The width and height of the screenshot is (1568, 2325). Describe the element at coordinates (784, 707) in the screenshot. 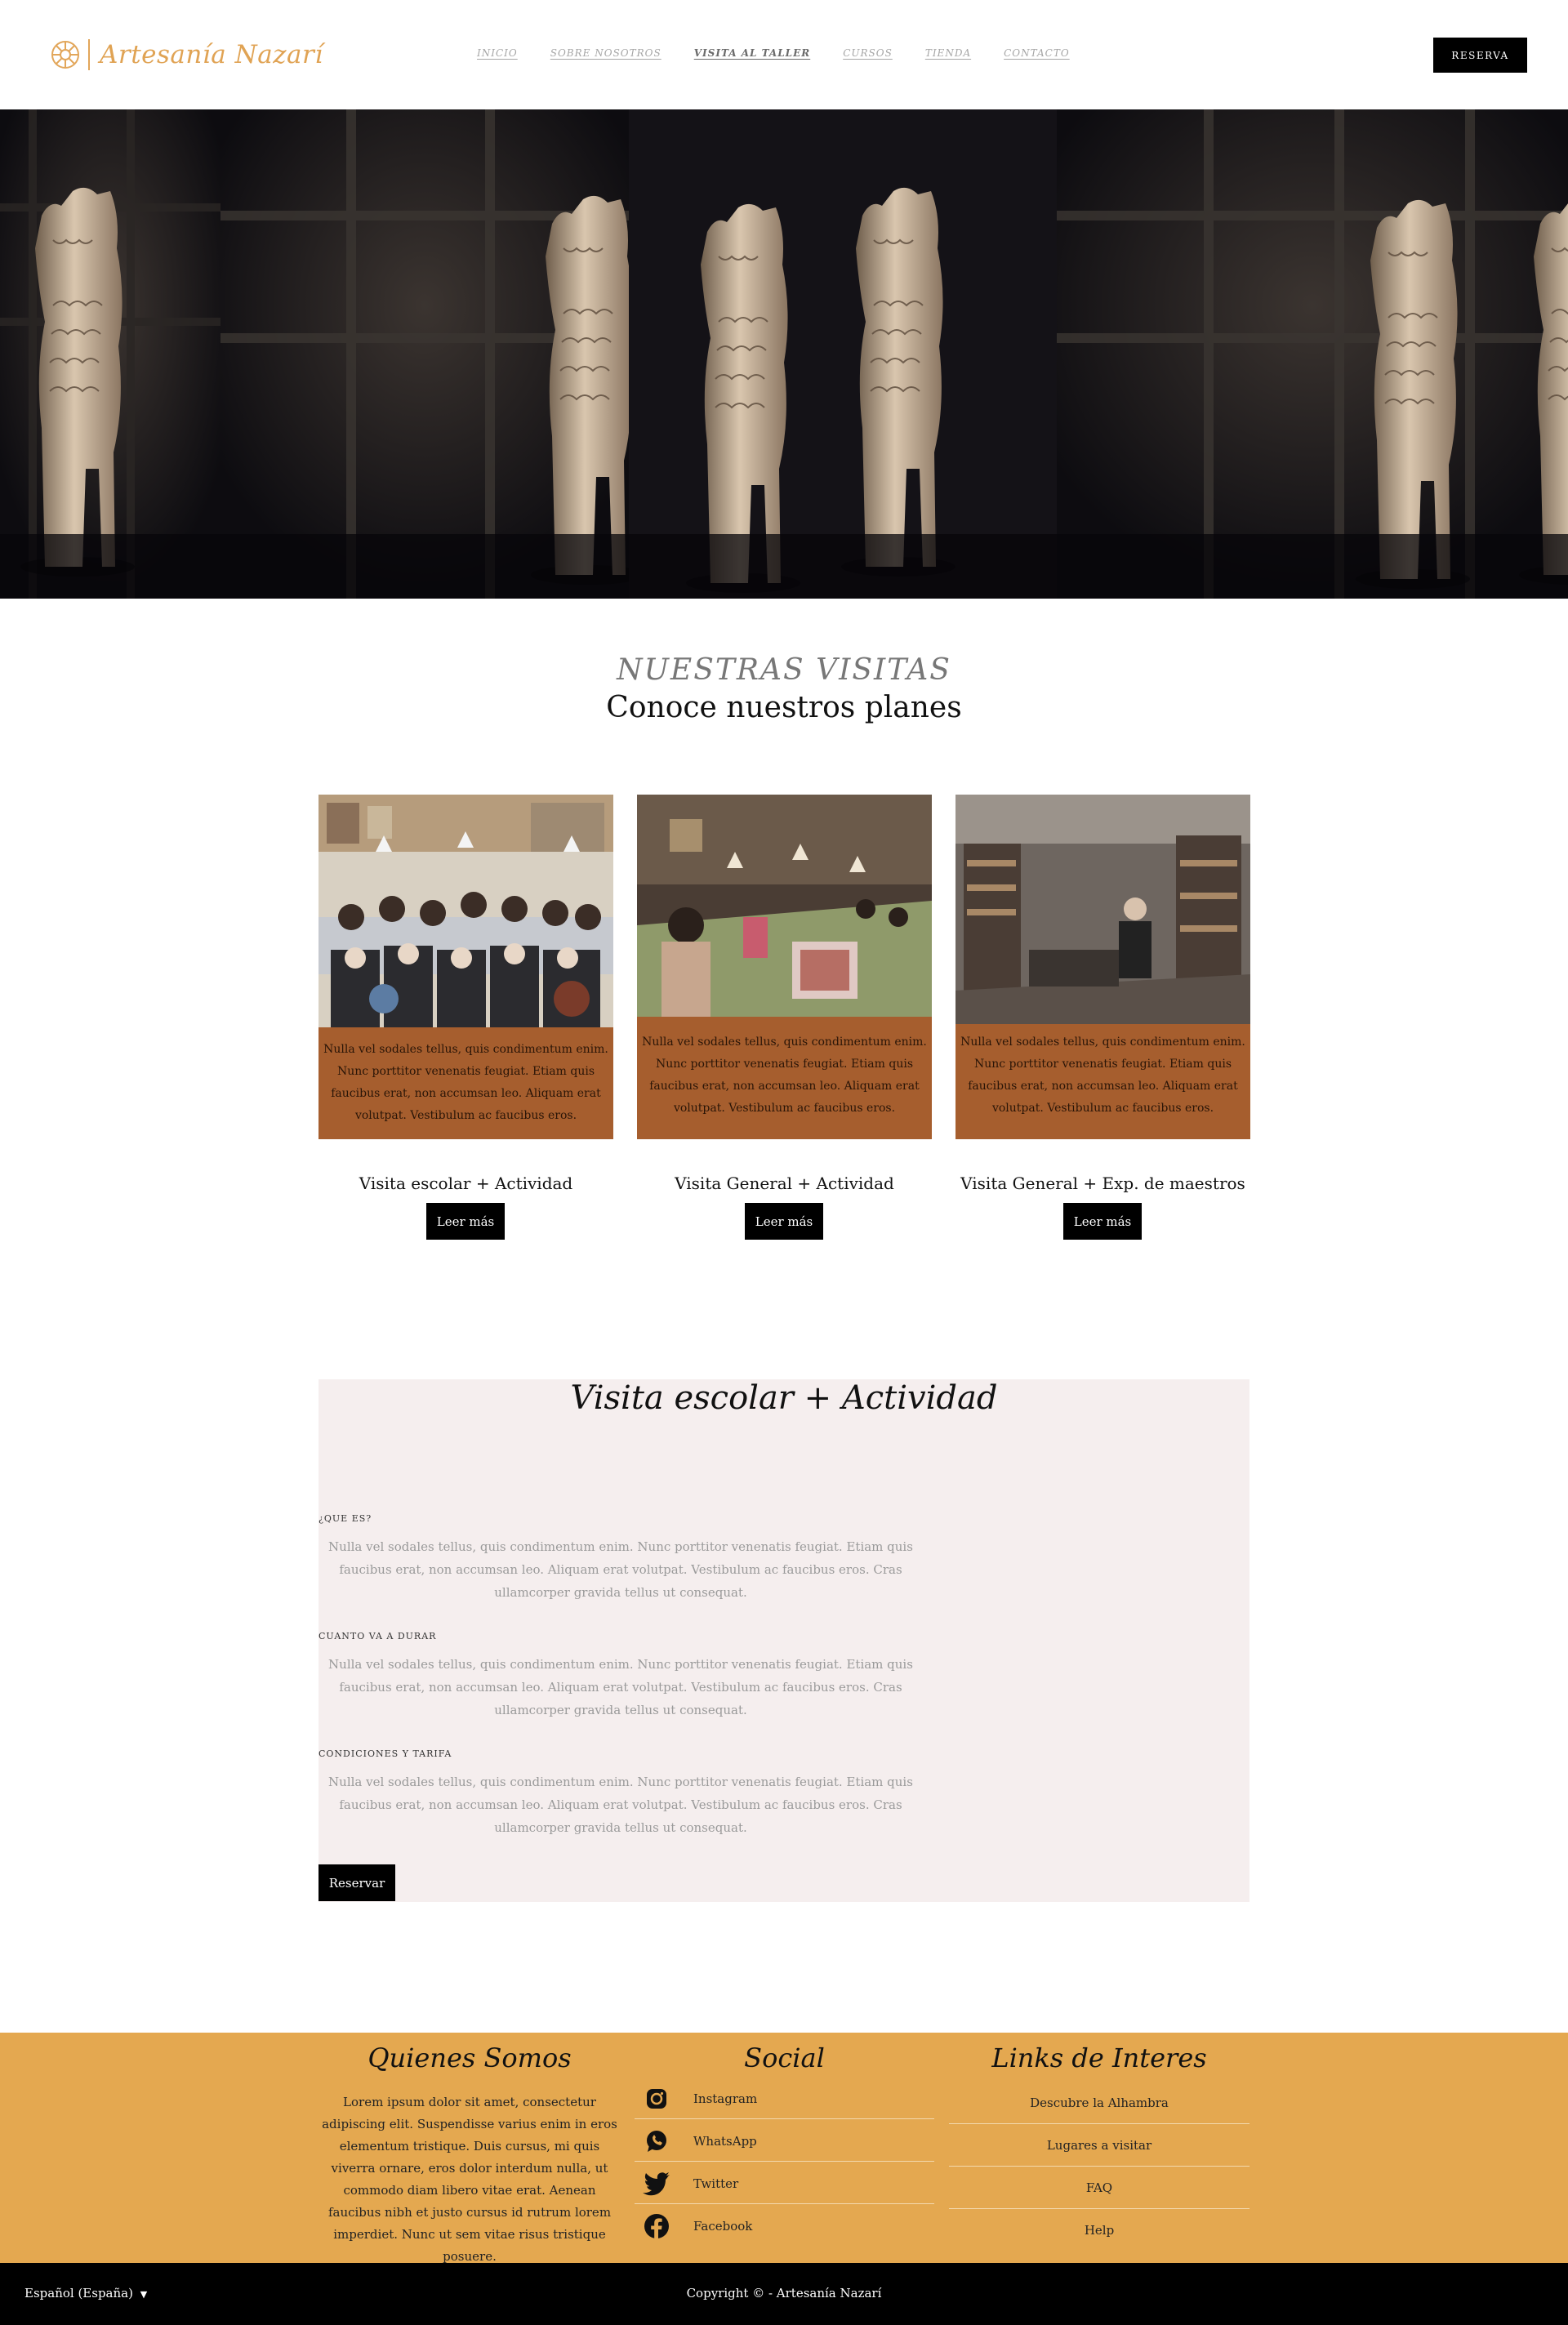

I see `visits-title: Conoce nuestros planes` at that location.